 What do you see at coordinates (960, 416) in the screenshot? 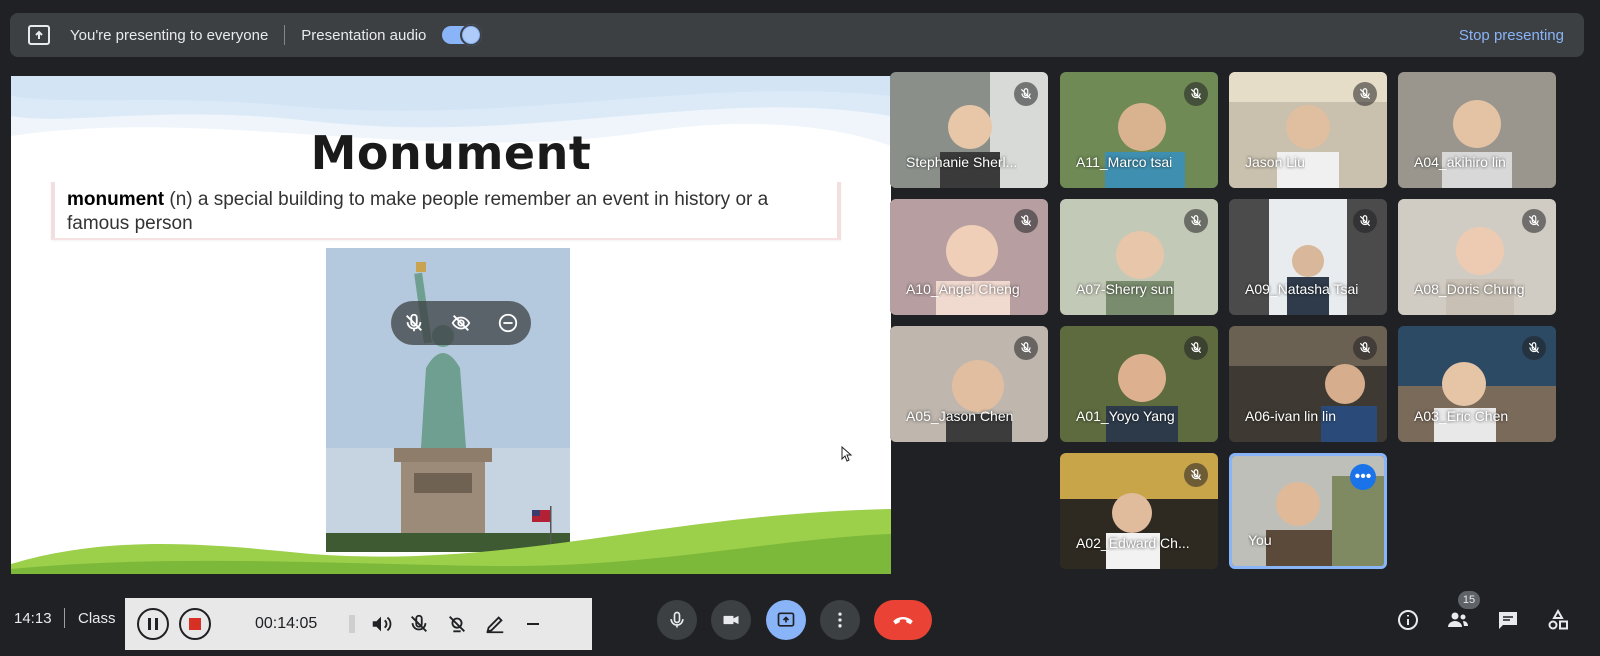
I see `participant-name: A05_Jason Chen` at bounding box center [960, 416].